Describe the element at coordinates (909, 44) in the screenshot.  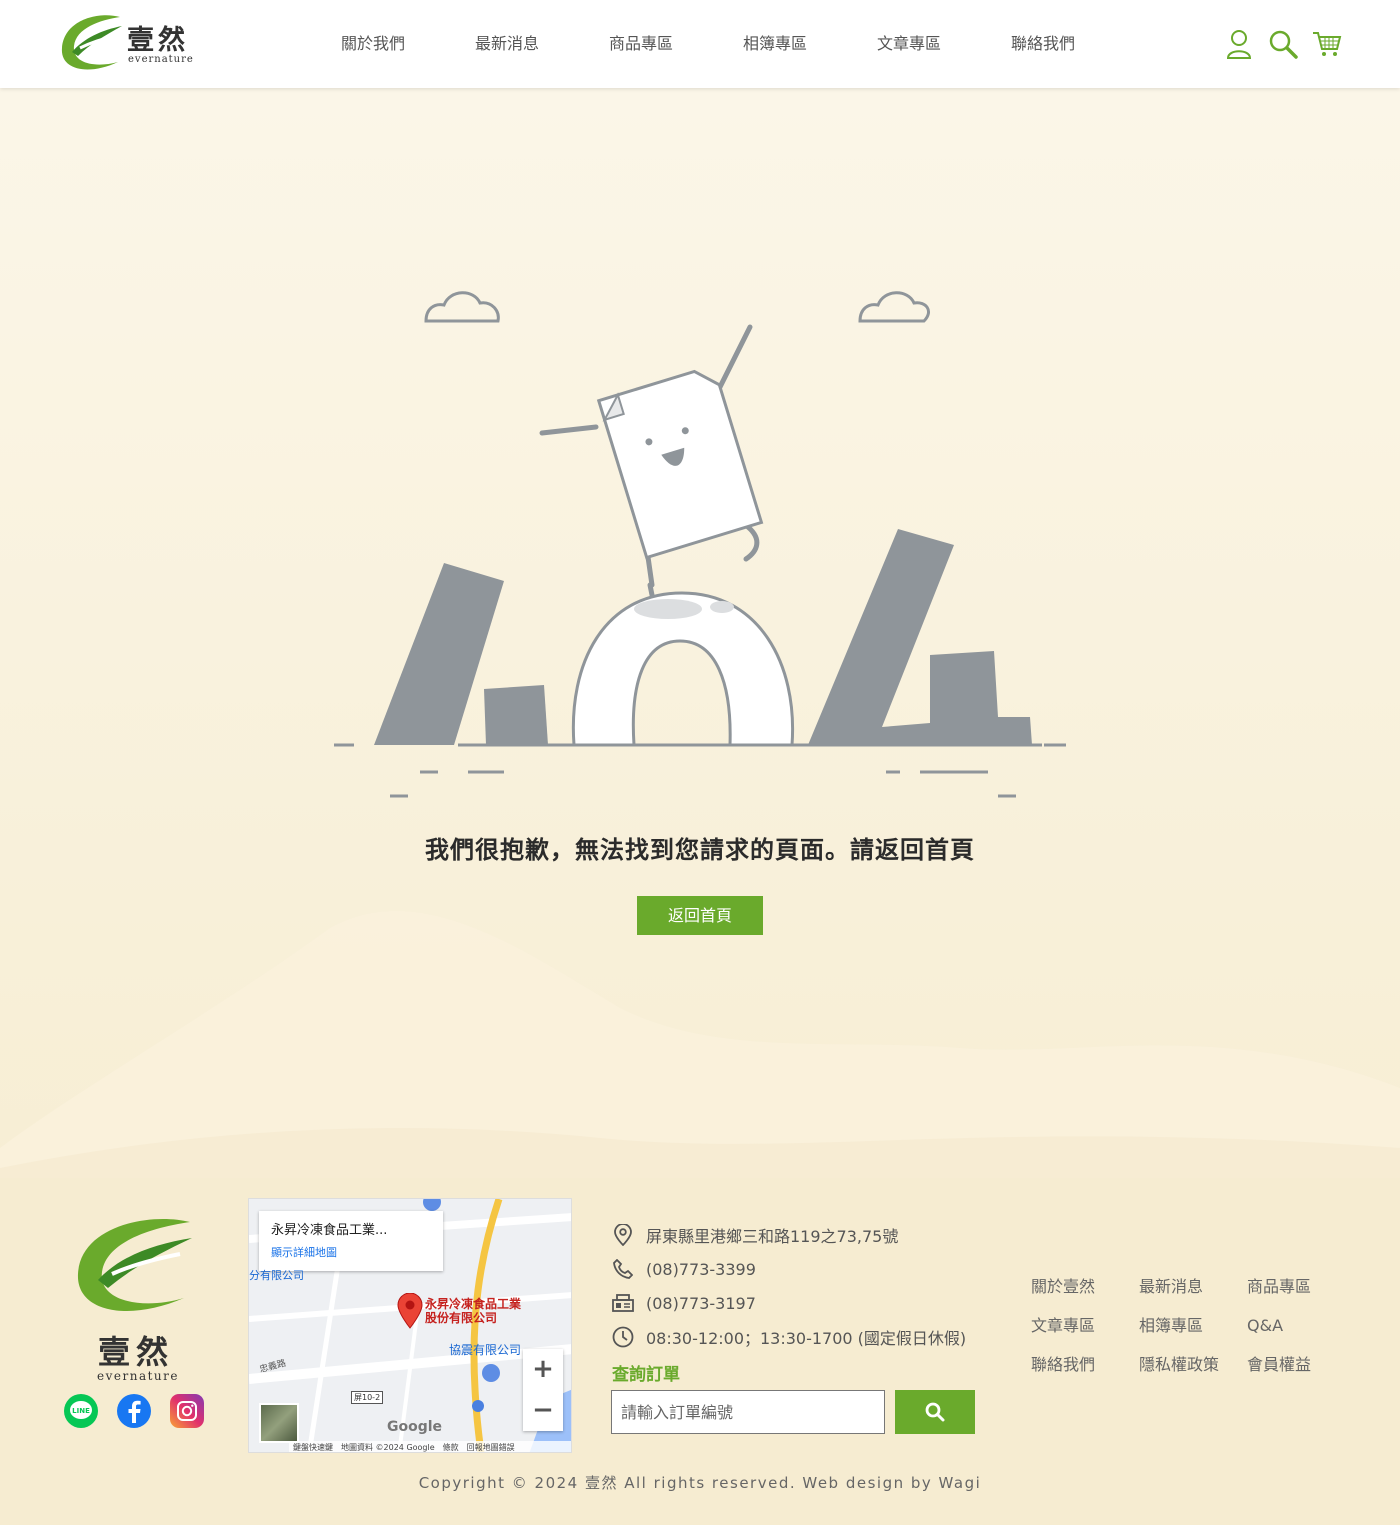
I see `nav-item-articles: 文章專區` at that location.